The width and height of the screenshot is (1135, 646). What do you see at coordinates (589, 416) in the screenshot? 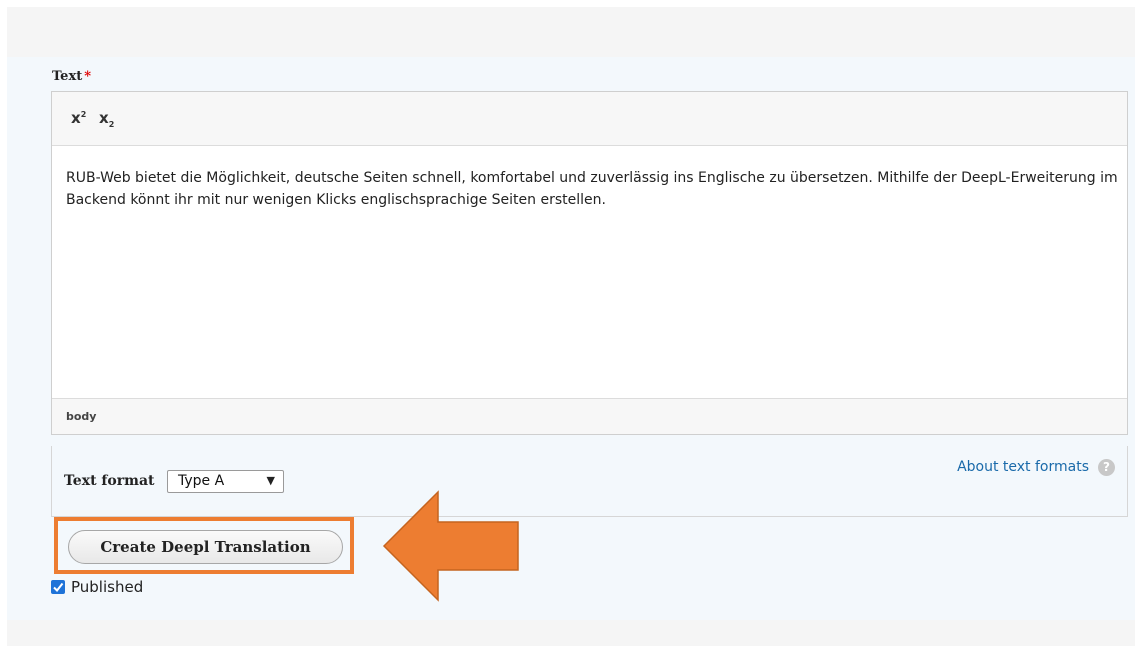
I see `editor-status-bar: body` at bounding box center [589, 416].